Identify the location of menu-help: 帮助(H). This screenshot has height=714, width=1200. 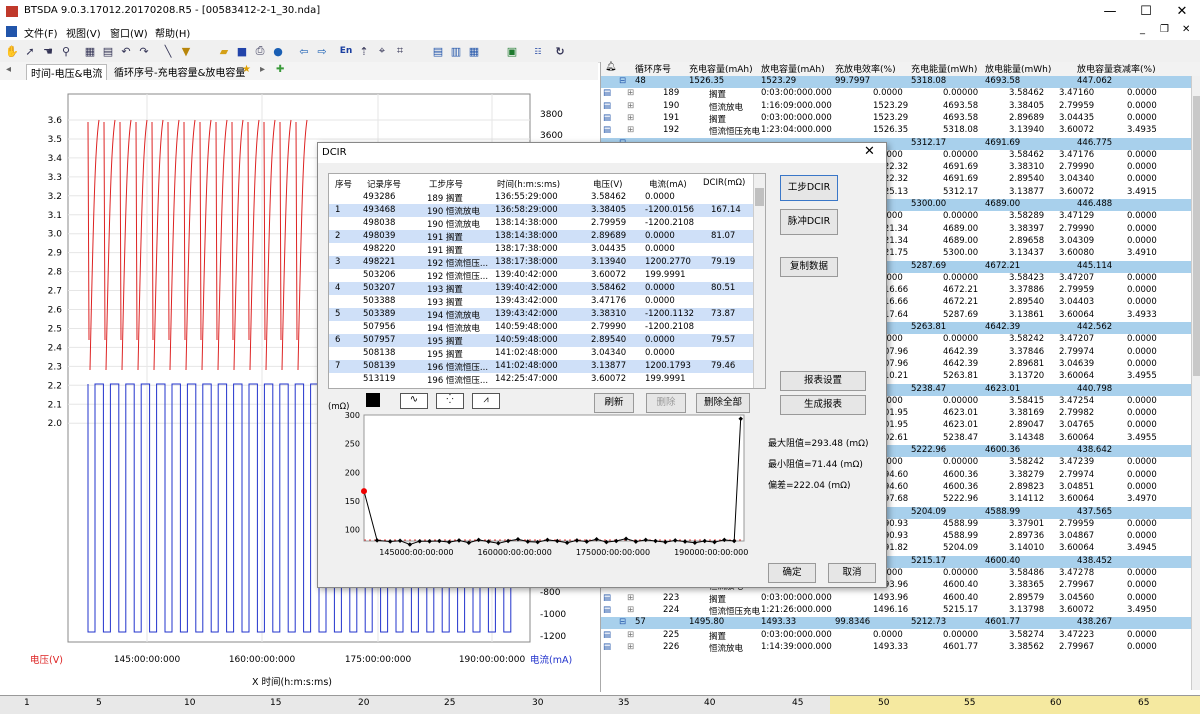
(172, 32).